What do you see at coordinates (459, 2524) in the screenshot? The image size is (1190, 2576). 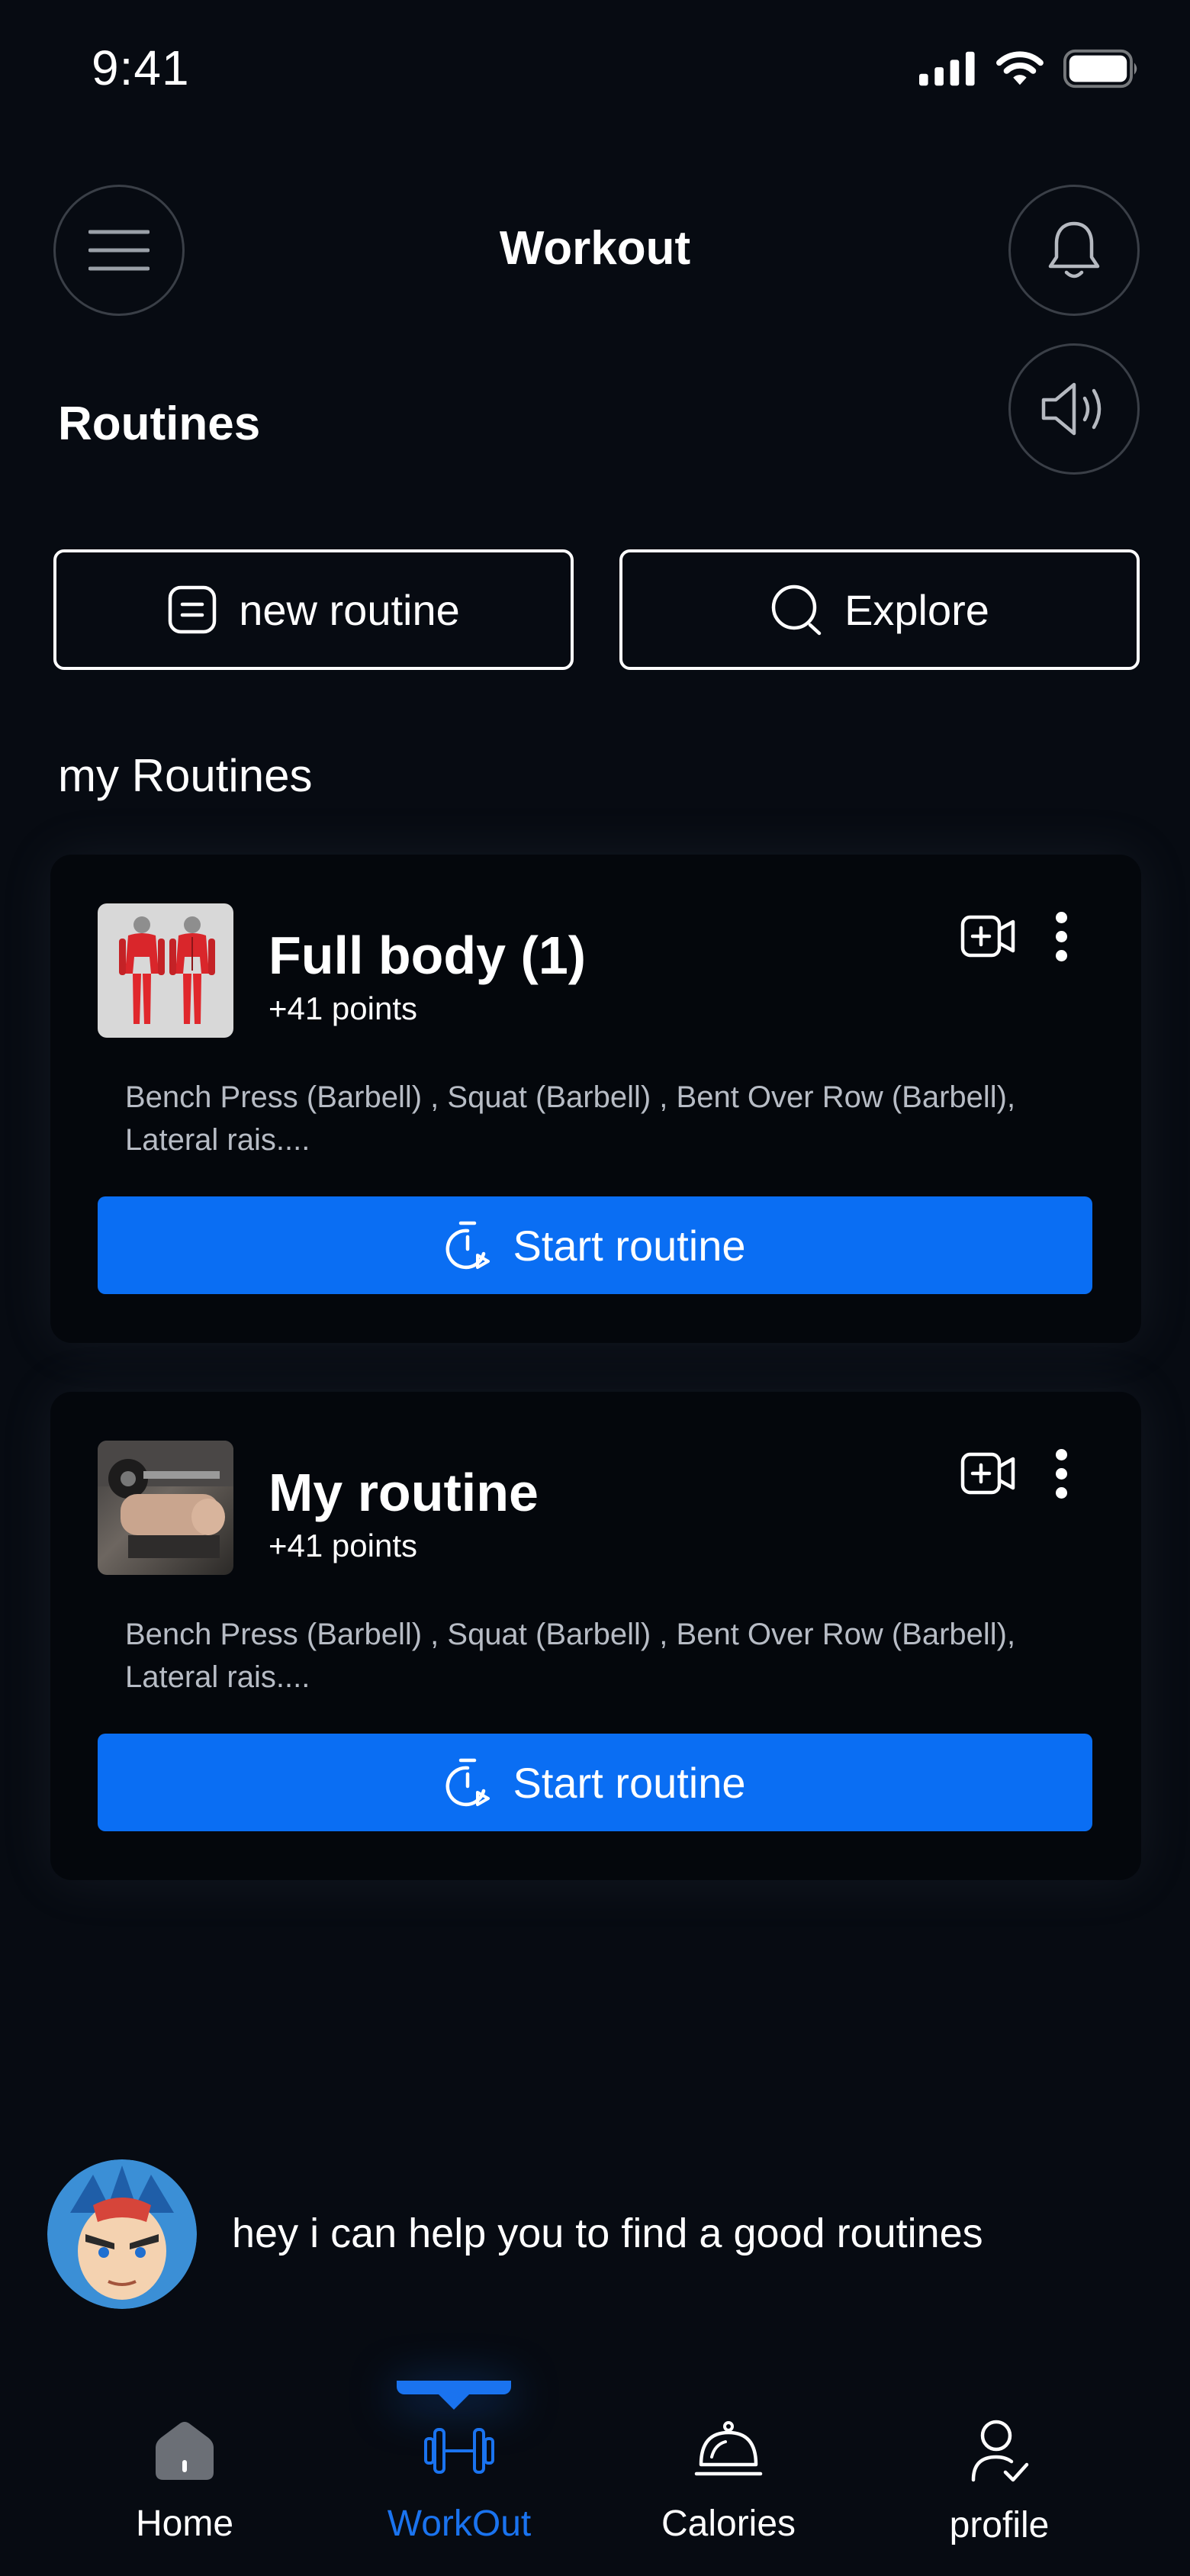 I see `nav-label-workout: WorkOut` at bounding box center [459, 2524].